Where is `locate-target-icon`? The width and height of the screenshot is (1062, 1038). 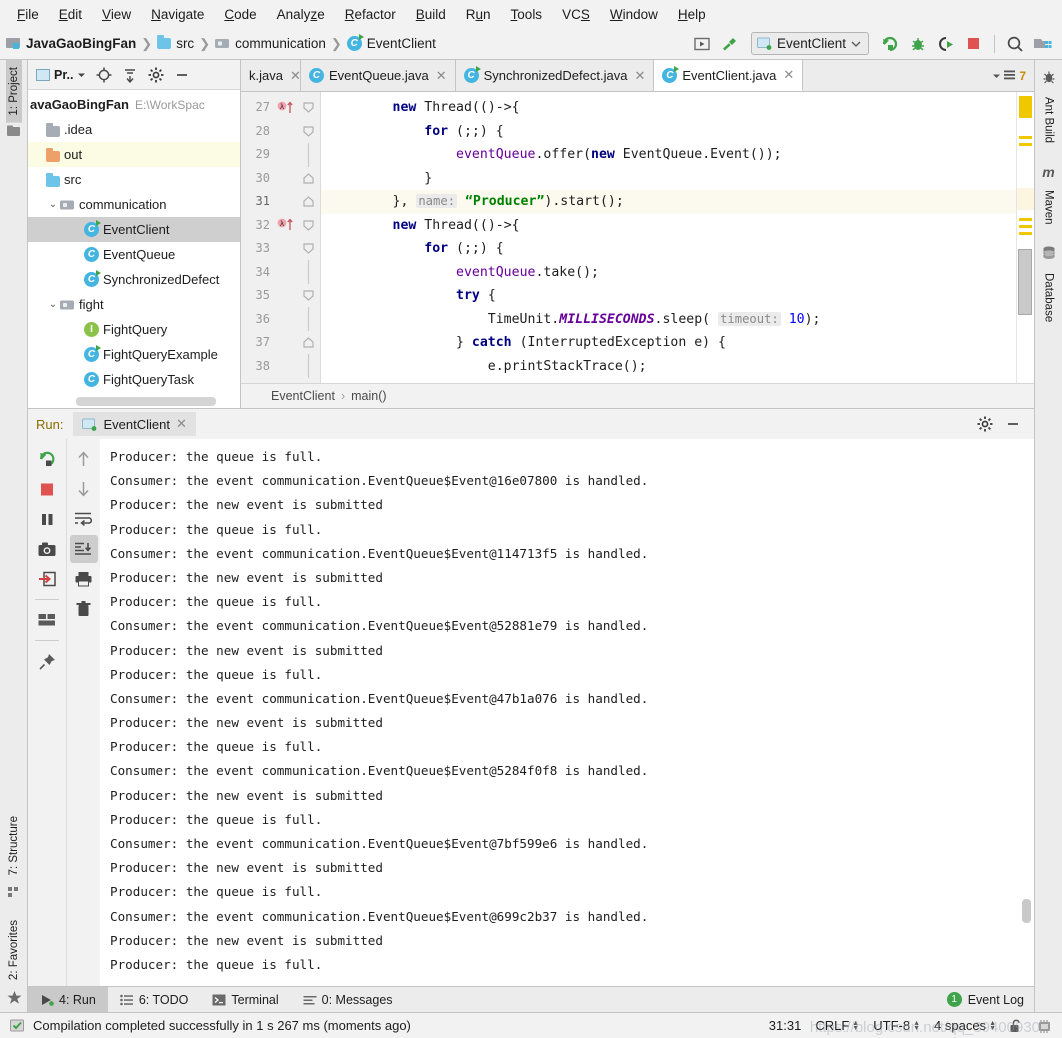
locate-target-icon is located at coordinates (104, 75).